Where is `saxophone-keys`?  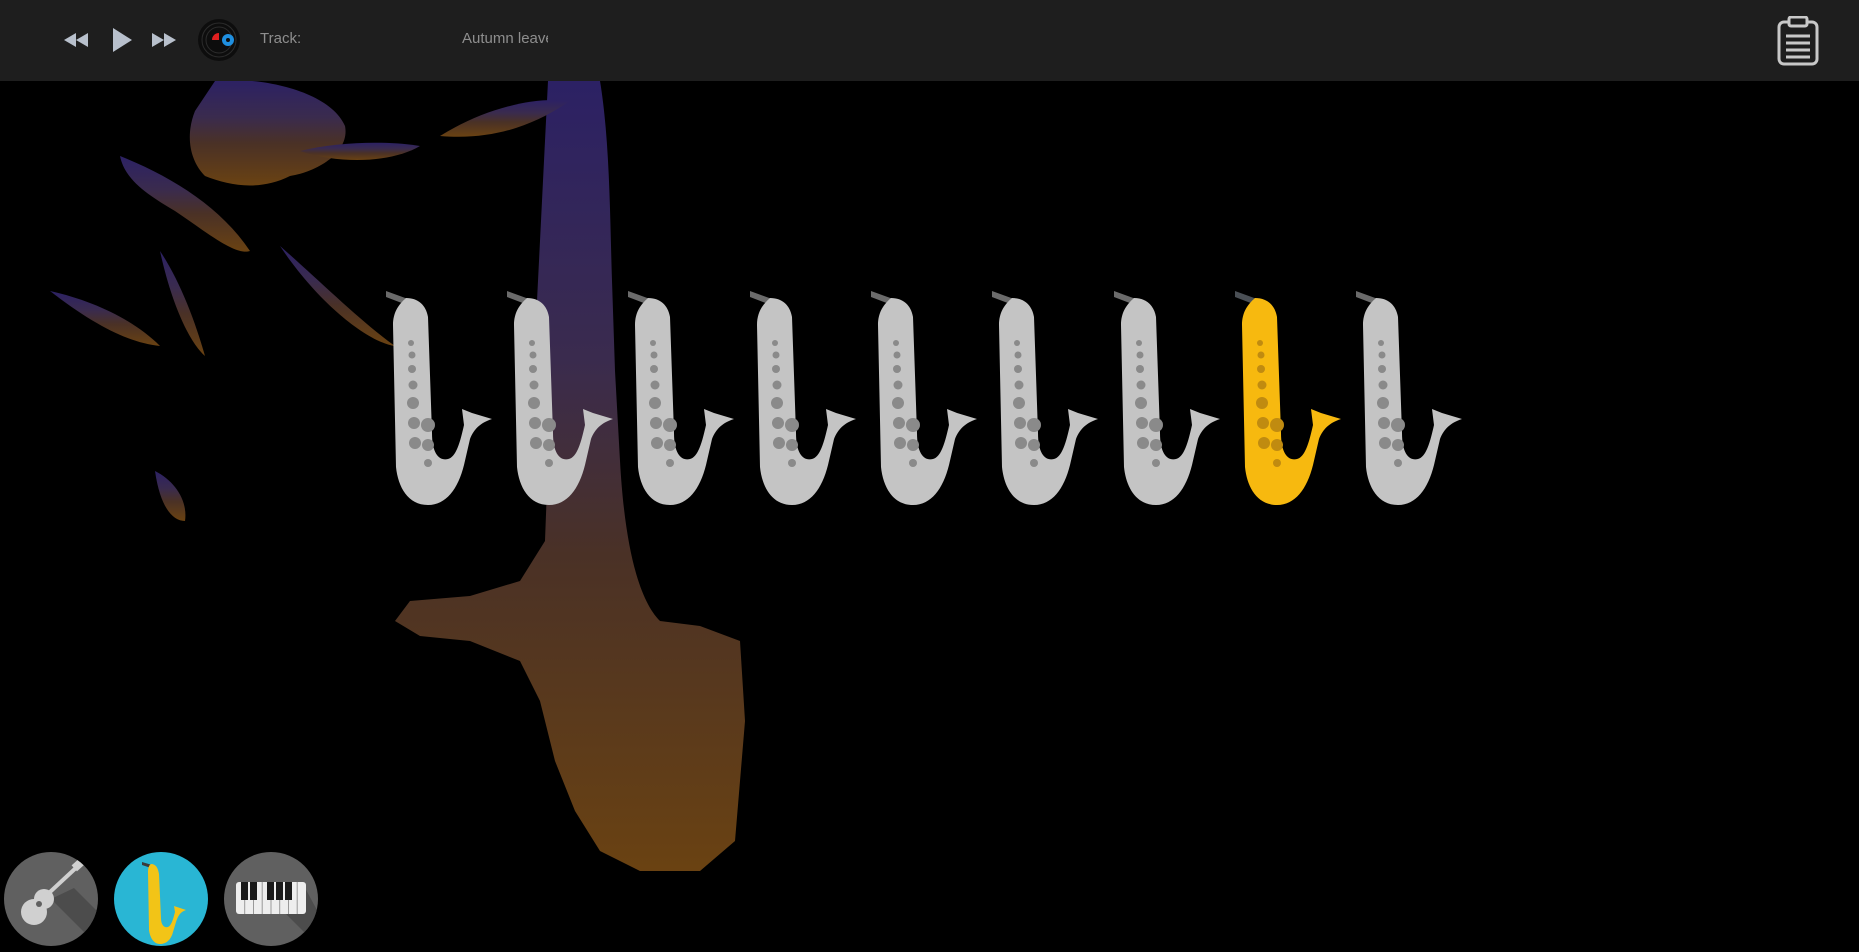 saxophone-keys is located at coordinates (940, 398).